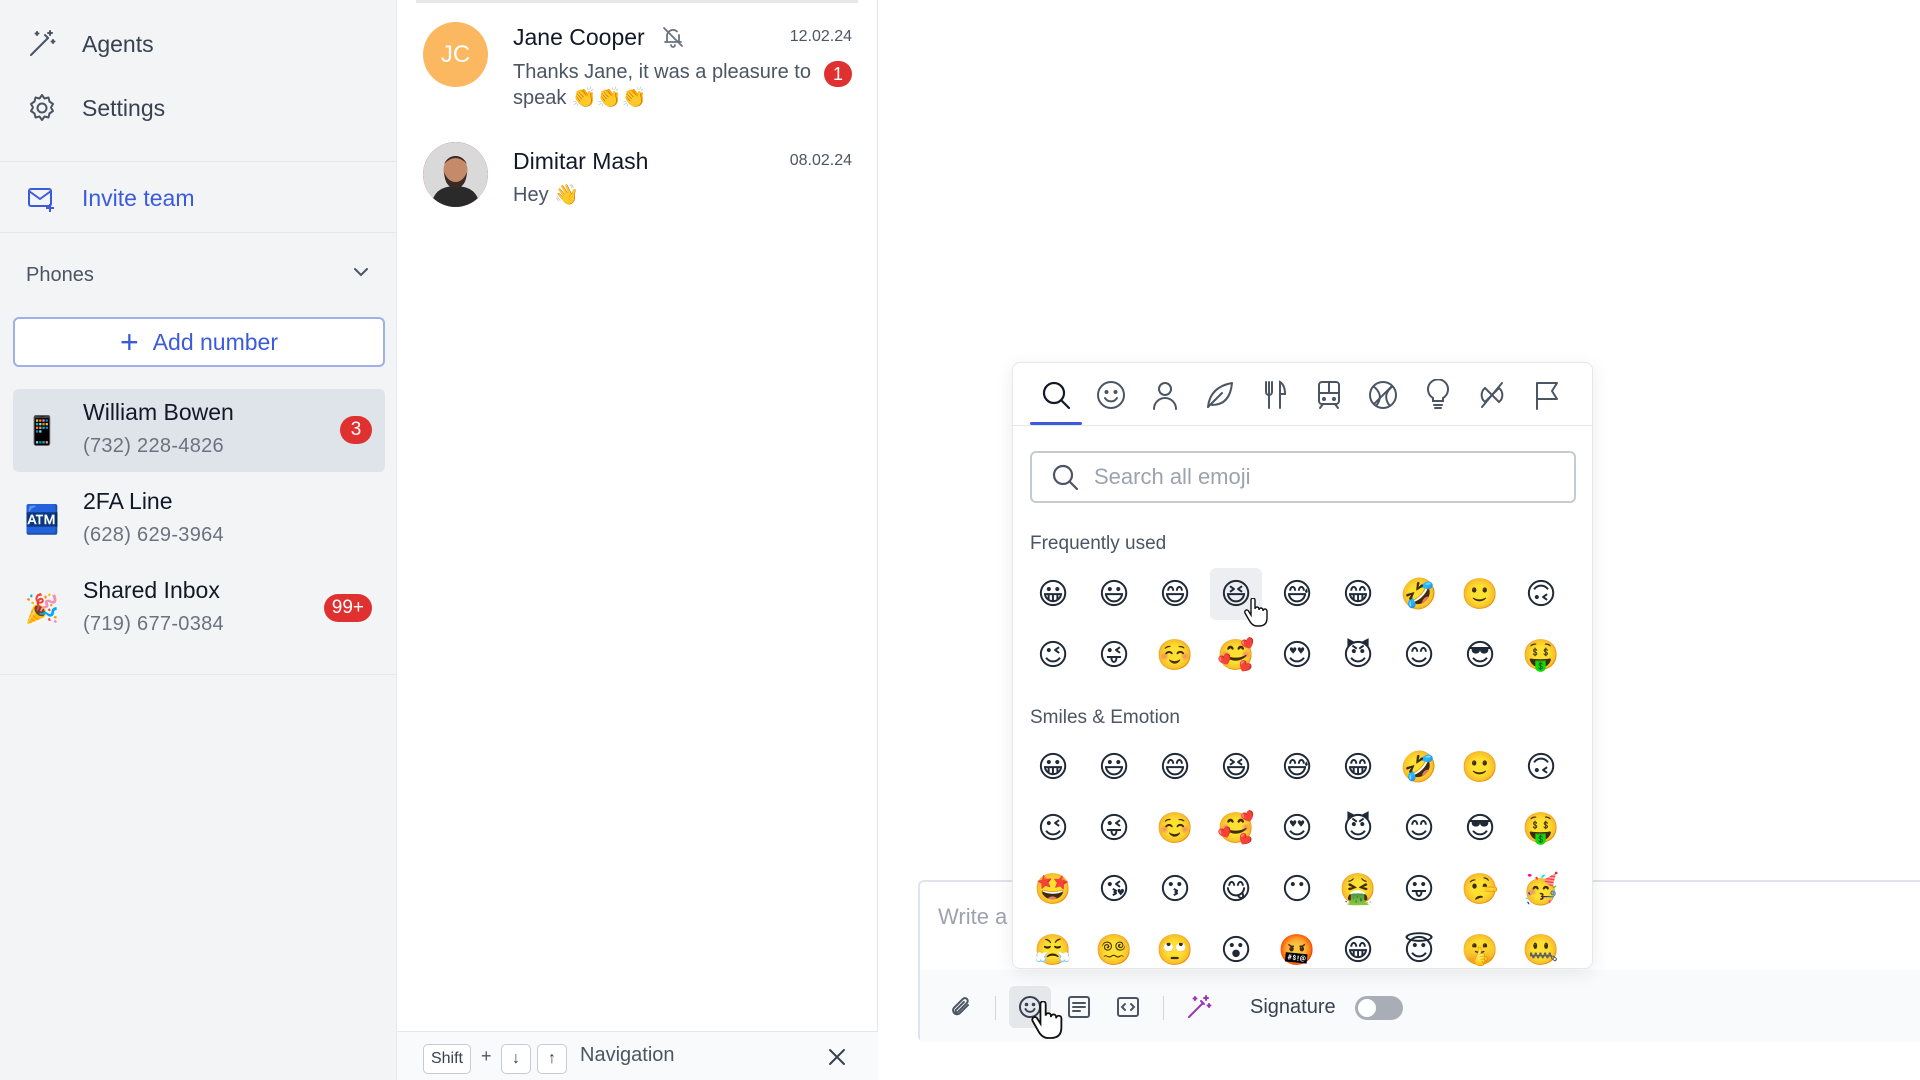  What do you see at coordinates (1114, 946) in the screenshot?
I see `emoji-item: 😵‍💫` at bounding box center [1114, 946].